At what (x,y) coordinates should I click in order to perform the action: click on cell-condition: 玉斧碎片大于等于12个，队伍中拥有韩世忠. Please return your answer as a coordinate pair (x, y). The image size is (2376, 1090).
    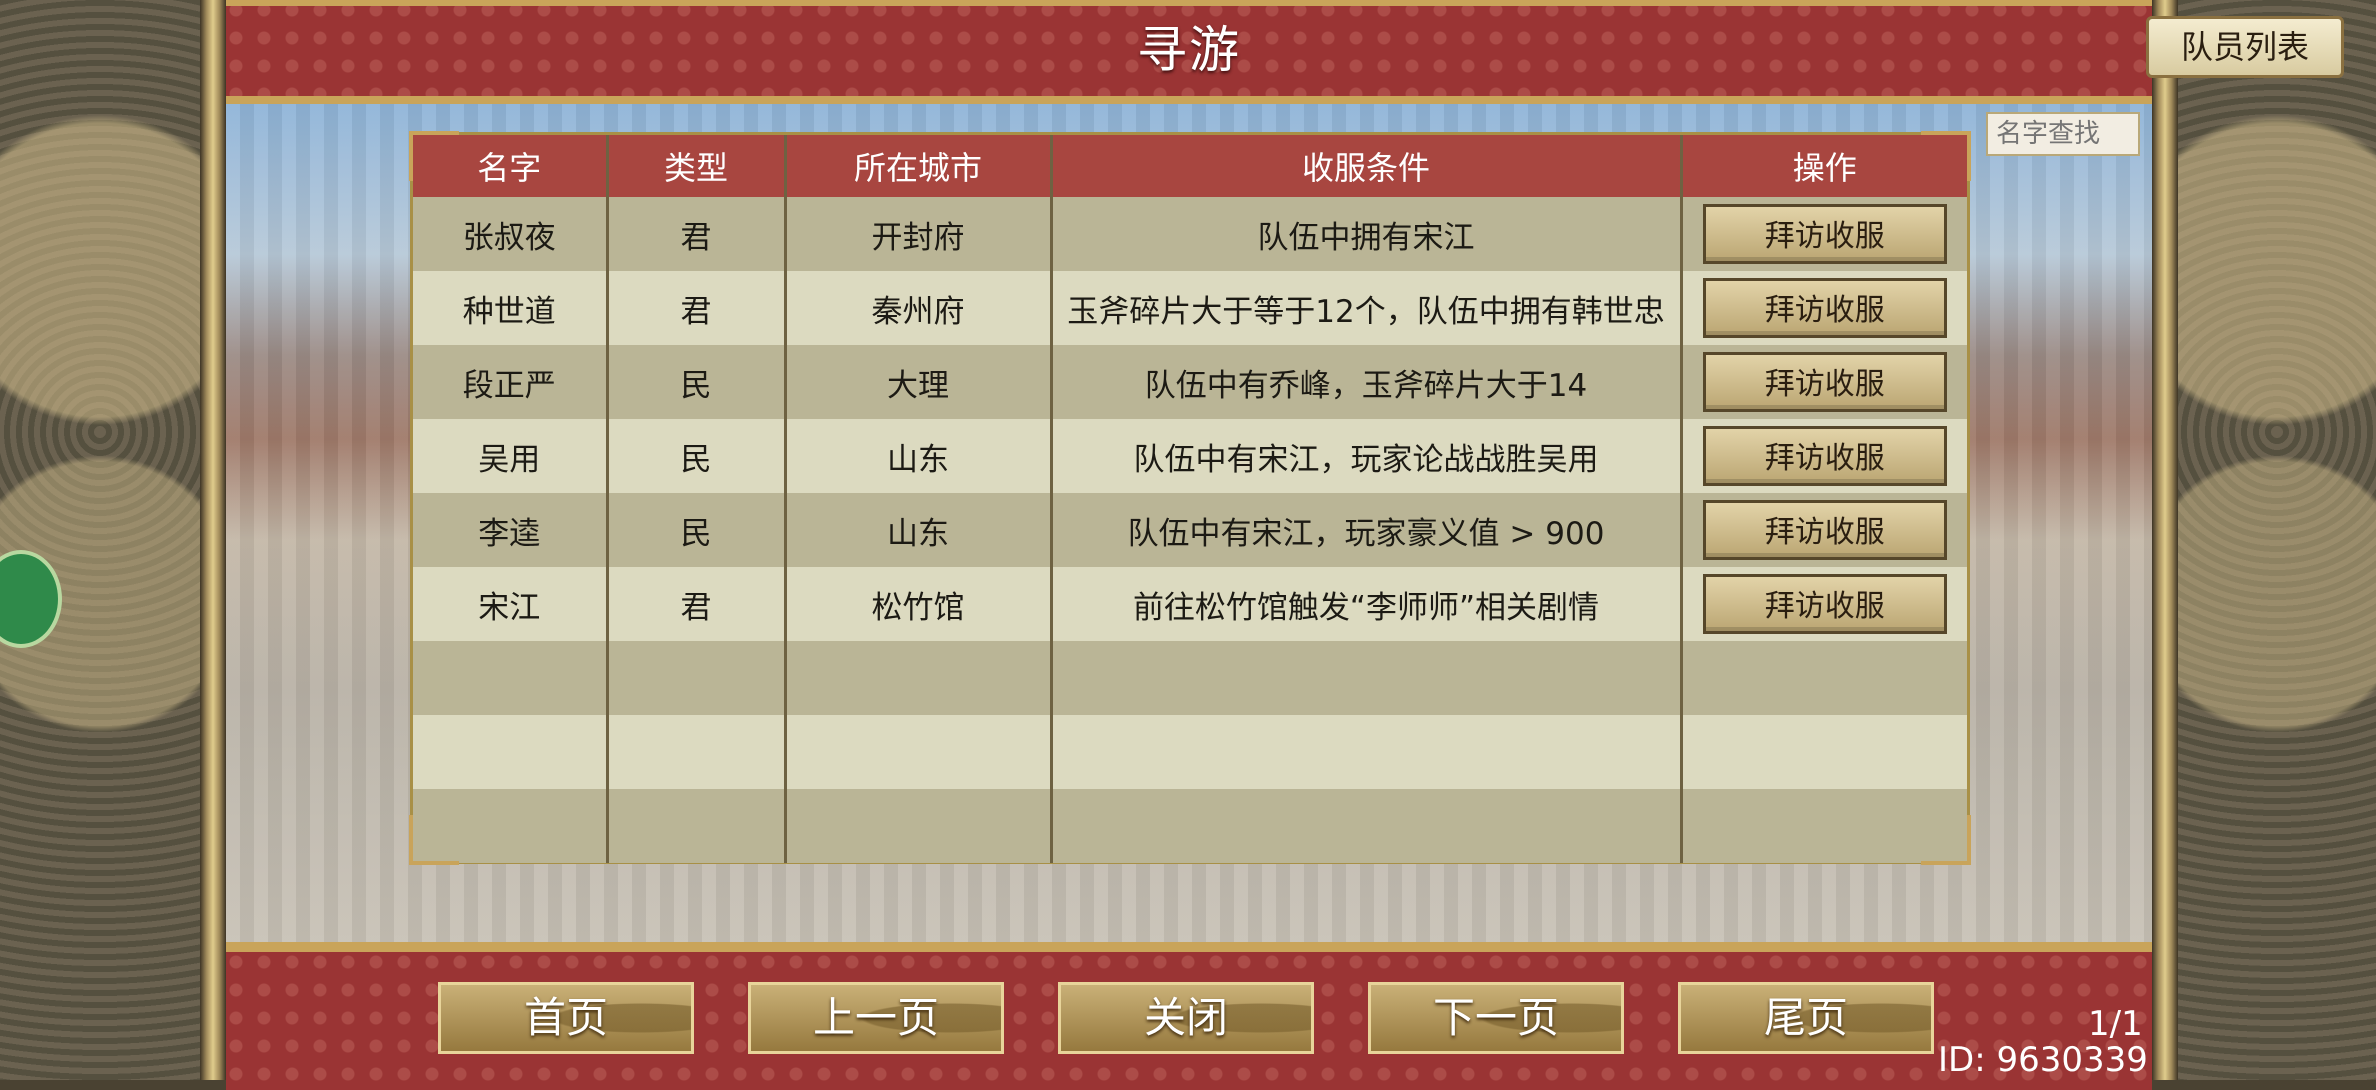
    Looking at the image, I should click on (1367, 308).